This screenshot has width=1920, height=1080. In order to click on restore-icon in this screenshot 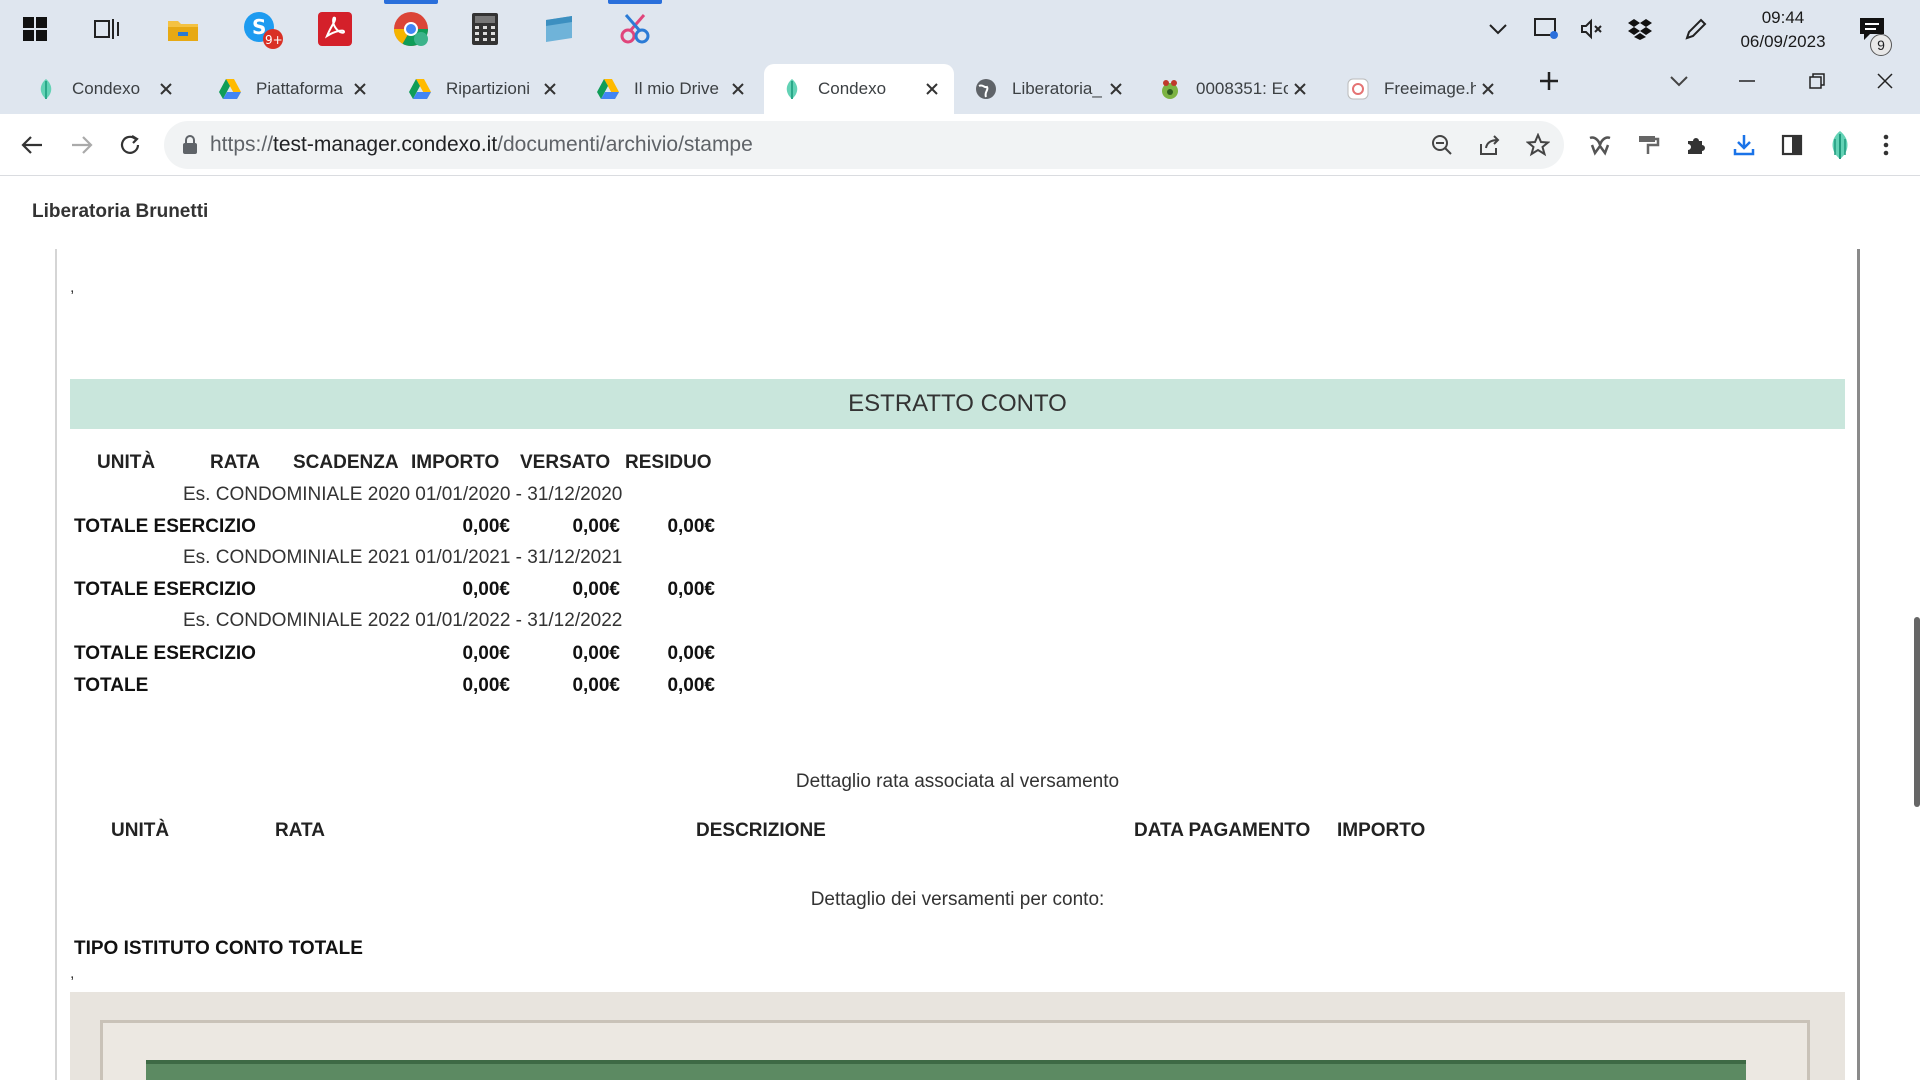, I will do `click(1817, 81)`.